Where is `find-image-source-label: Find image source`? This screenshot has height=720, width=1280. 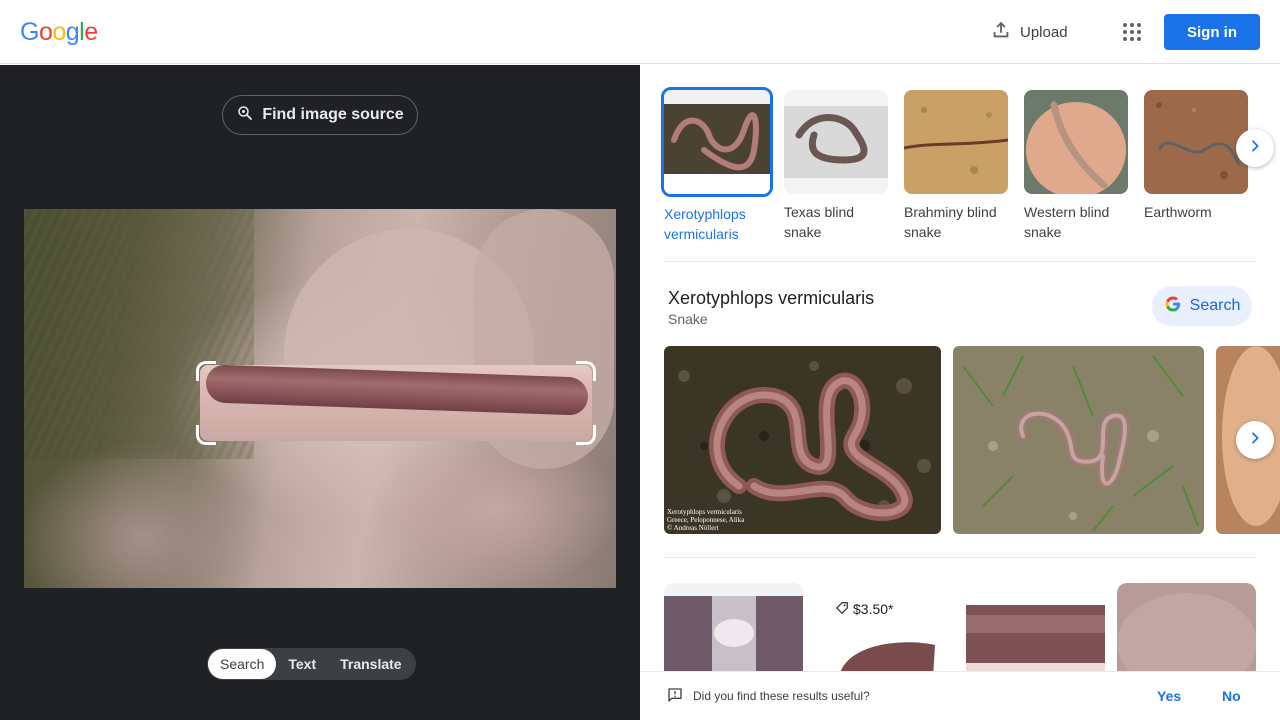
find-image-source-label: Find image source is located at coordinates (333, 114).